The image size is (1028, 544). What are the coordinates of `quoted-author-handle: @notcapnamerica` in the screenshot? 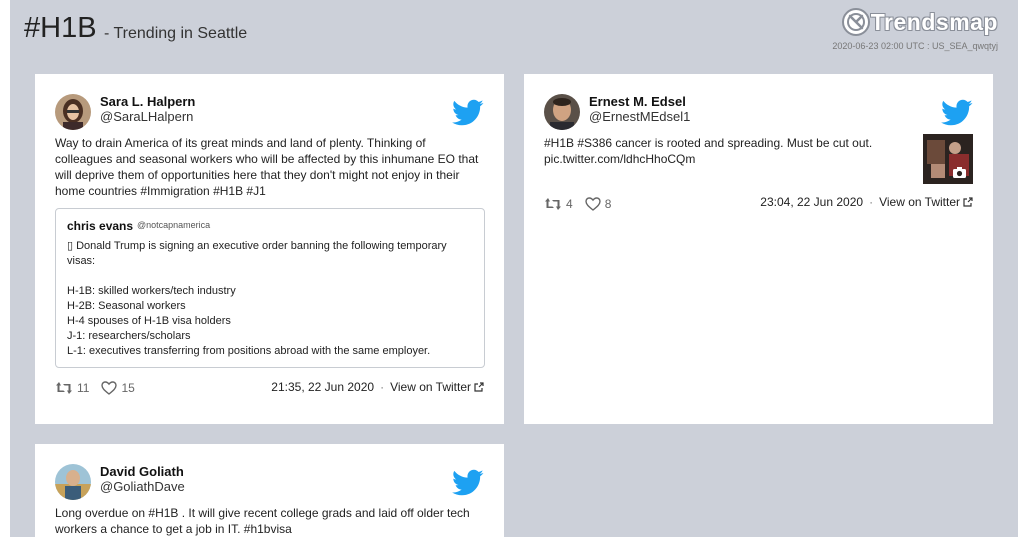 It's located at (174, 225).